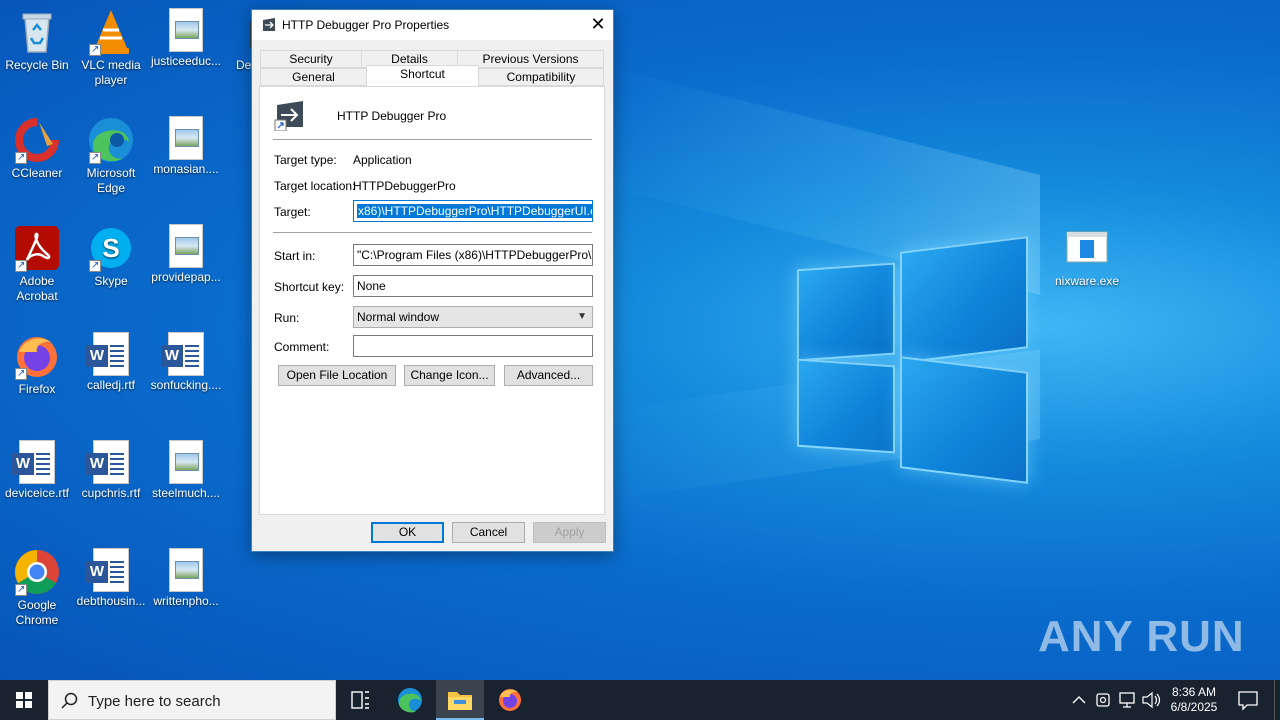 This screenshot has width=1280, height=720. What do you see at coordinates (111, 248) in the screenshot?
I see `skype-icon: S` at bounding box center [111, 248].